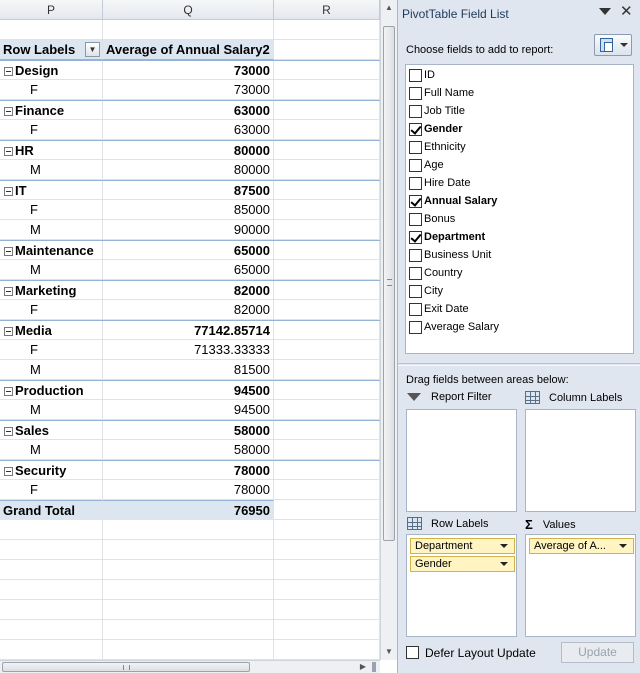  I want to click on scroll-right-arrow-icon: ▶, so click(363, 667).